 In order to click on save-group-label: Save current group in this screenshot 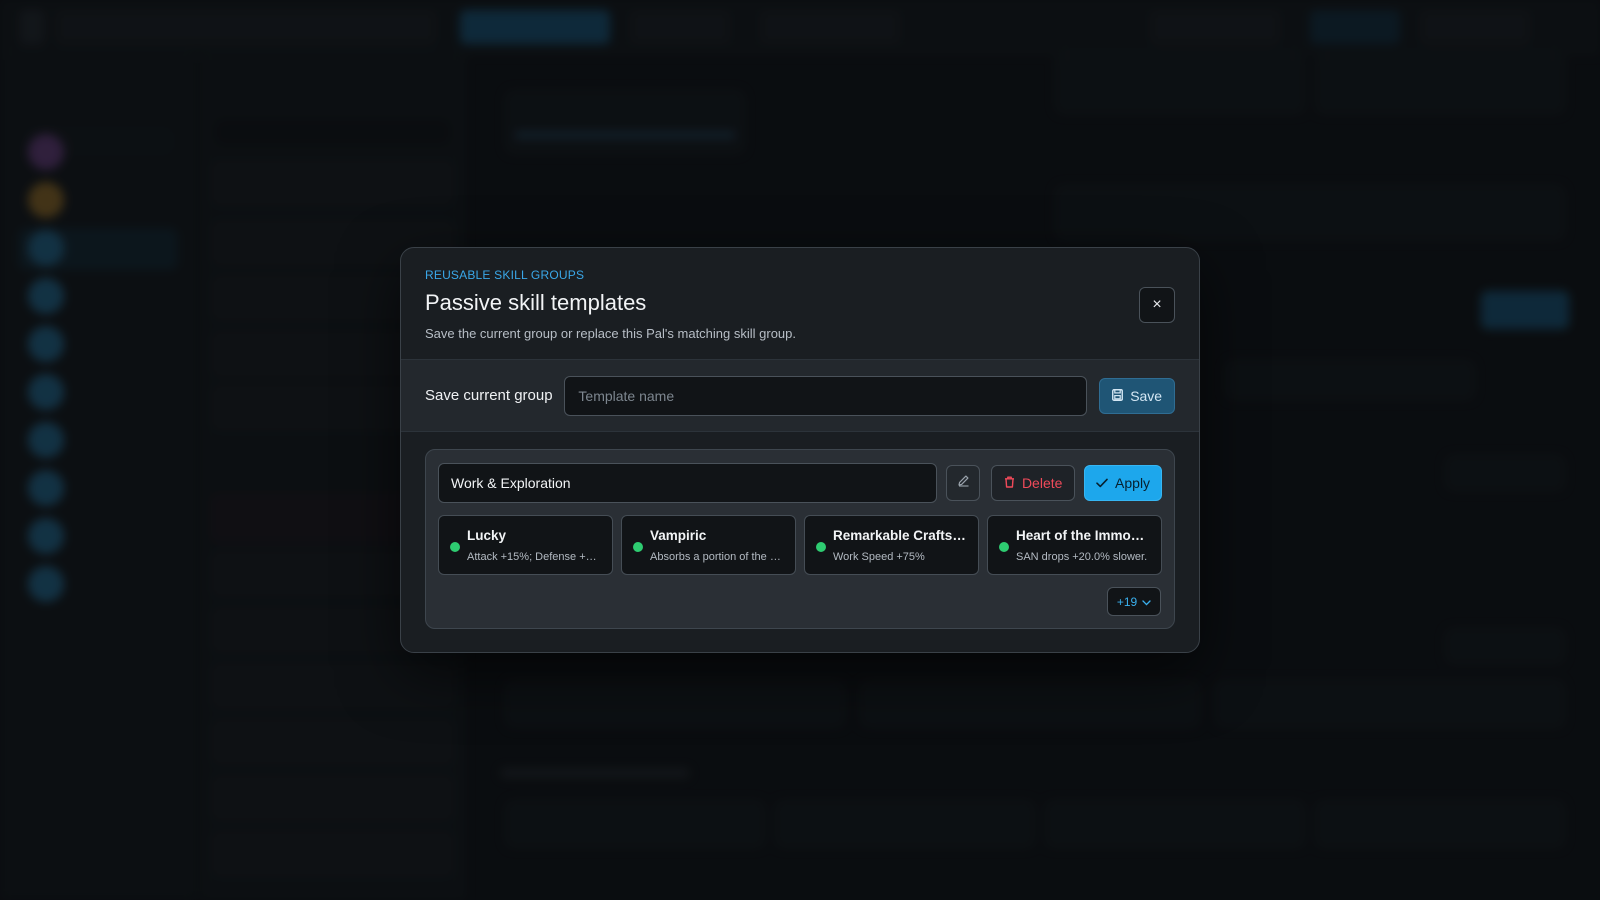, I will do `click(489, 395)`.